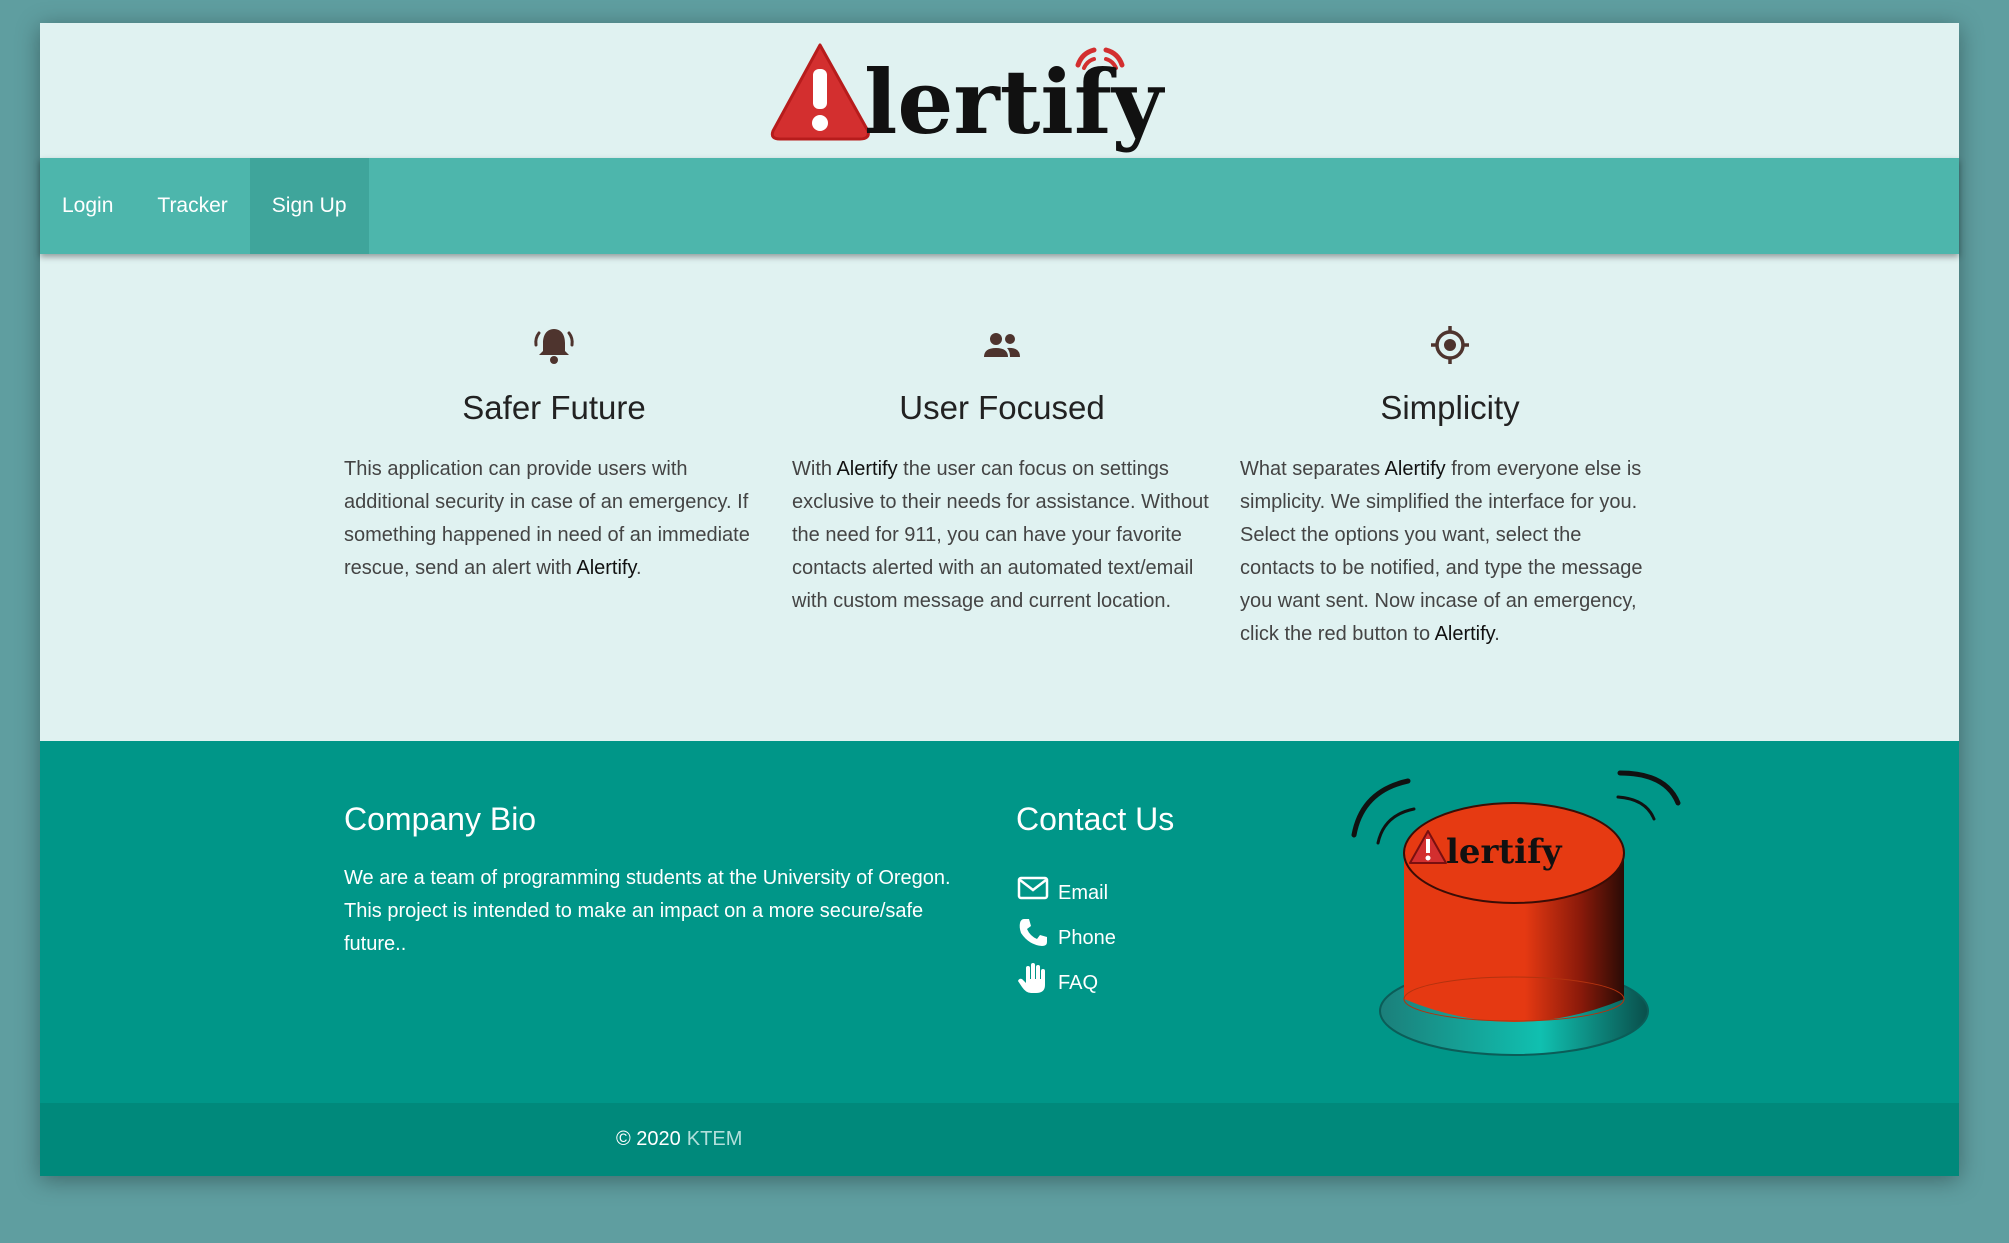  What do you see at coordinates (440, 819) in the screenshot?
I see `bio-title: Company Bio` at bounding box center [440, 819].